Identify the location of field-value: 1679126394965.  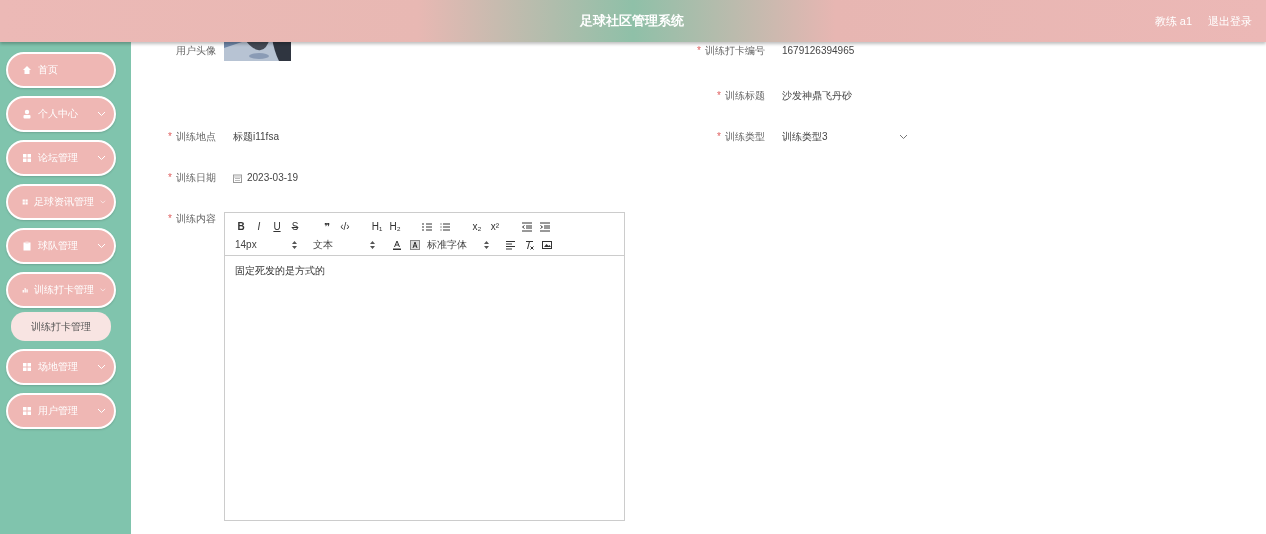
(818, 51).